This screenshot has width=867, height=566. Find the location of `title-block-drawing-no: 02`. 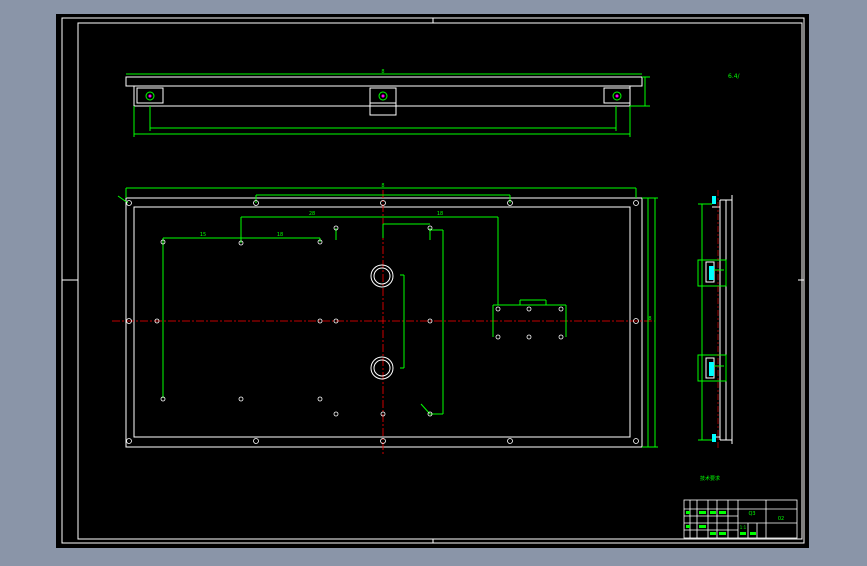

title-block-drawing-no: 02 is located at coordinates (781, 519).